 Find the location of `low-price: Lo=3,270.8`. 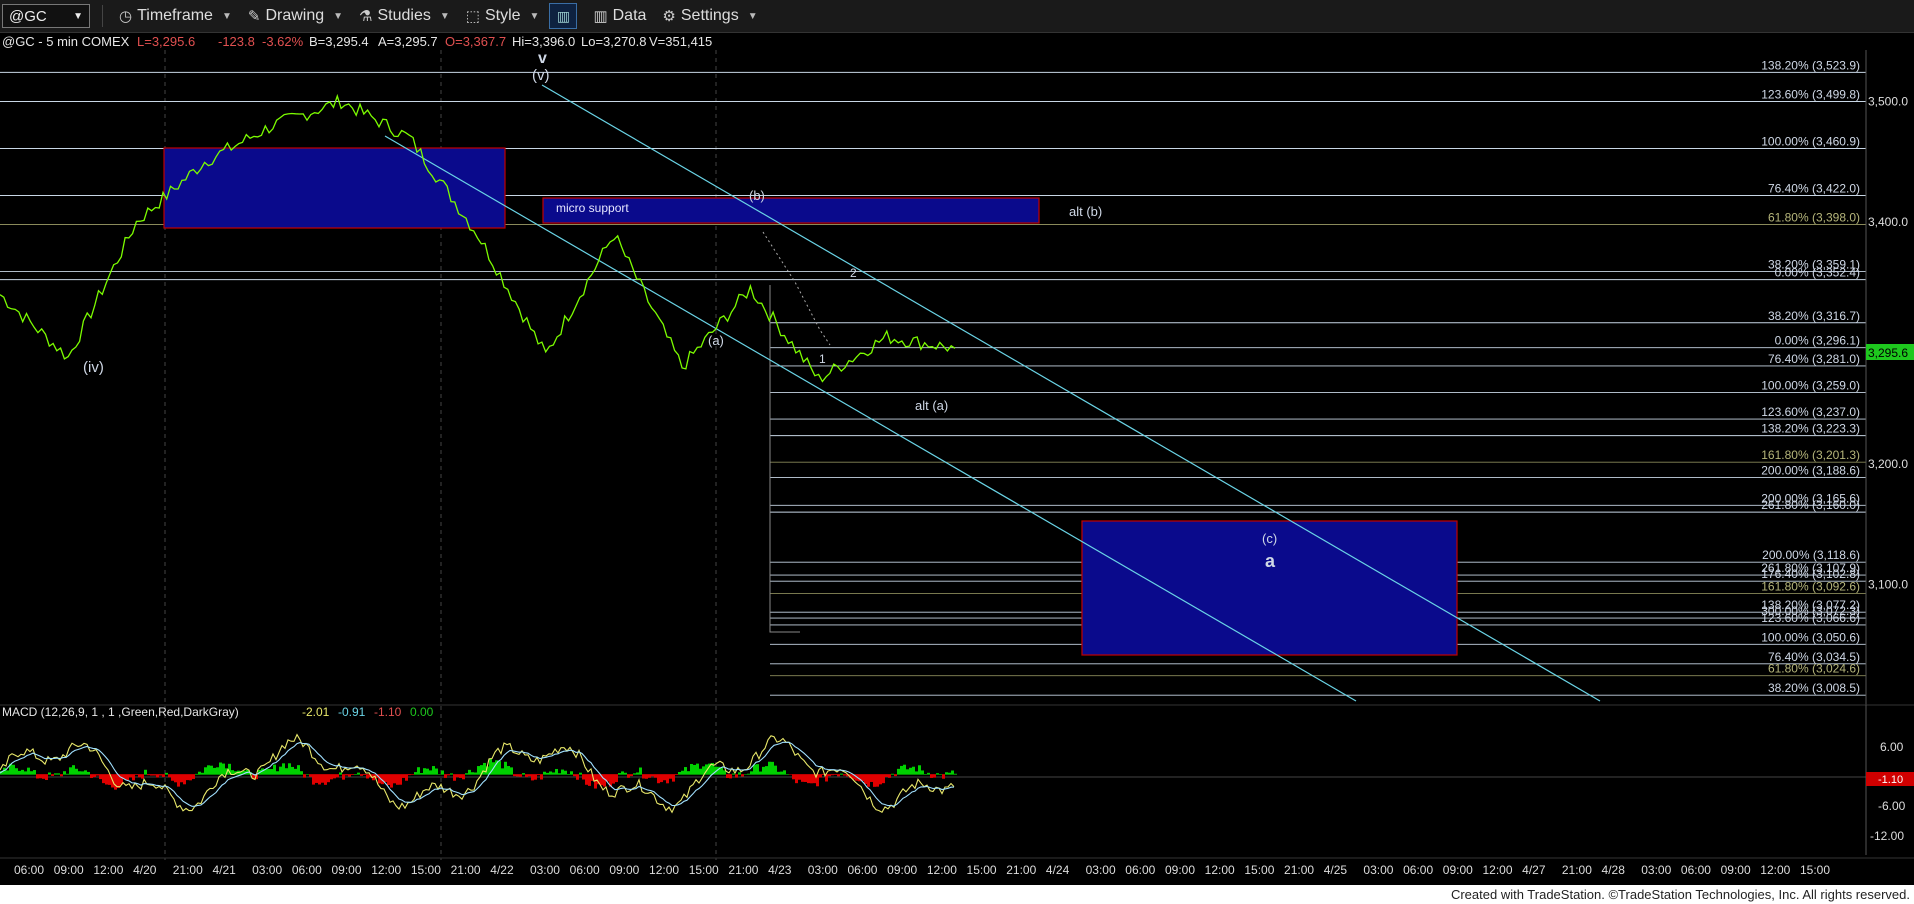

low-price: Lo=3,270.8 is located at coordinates (613, 41).